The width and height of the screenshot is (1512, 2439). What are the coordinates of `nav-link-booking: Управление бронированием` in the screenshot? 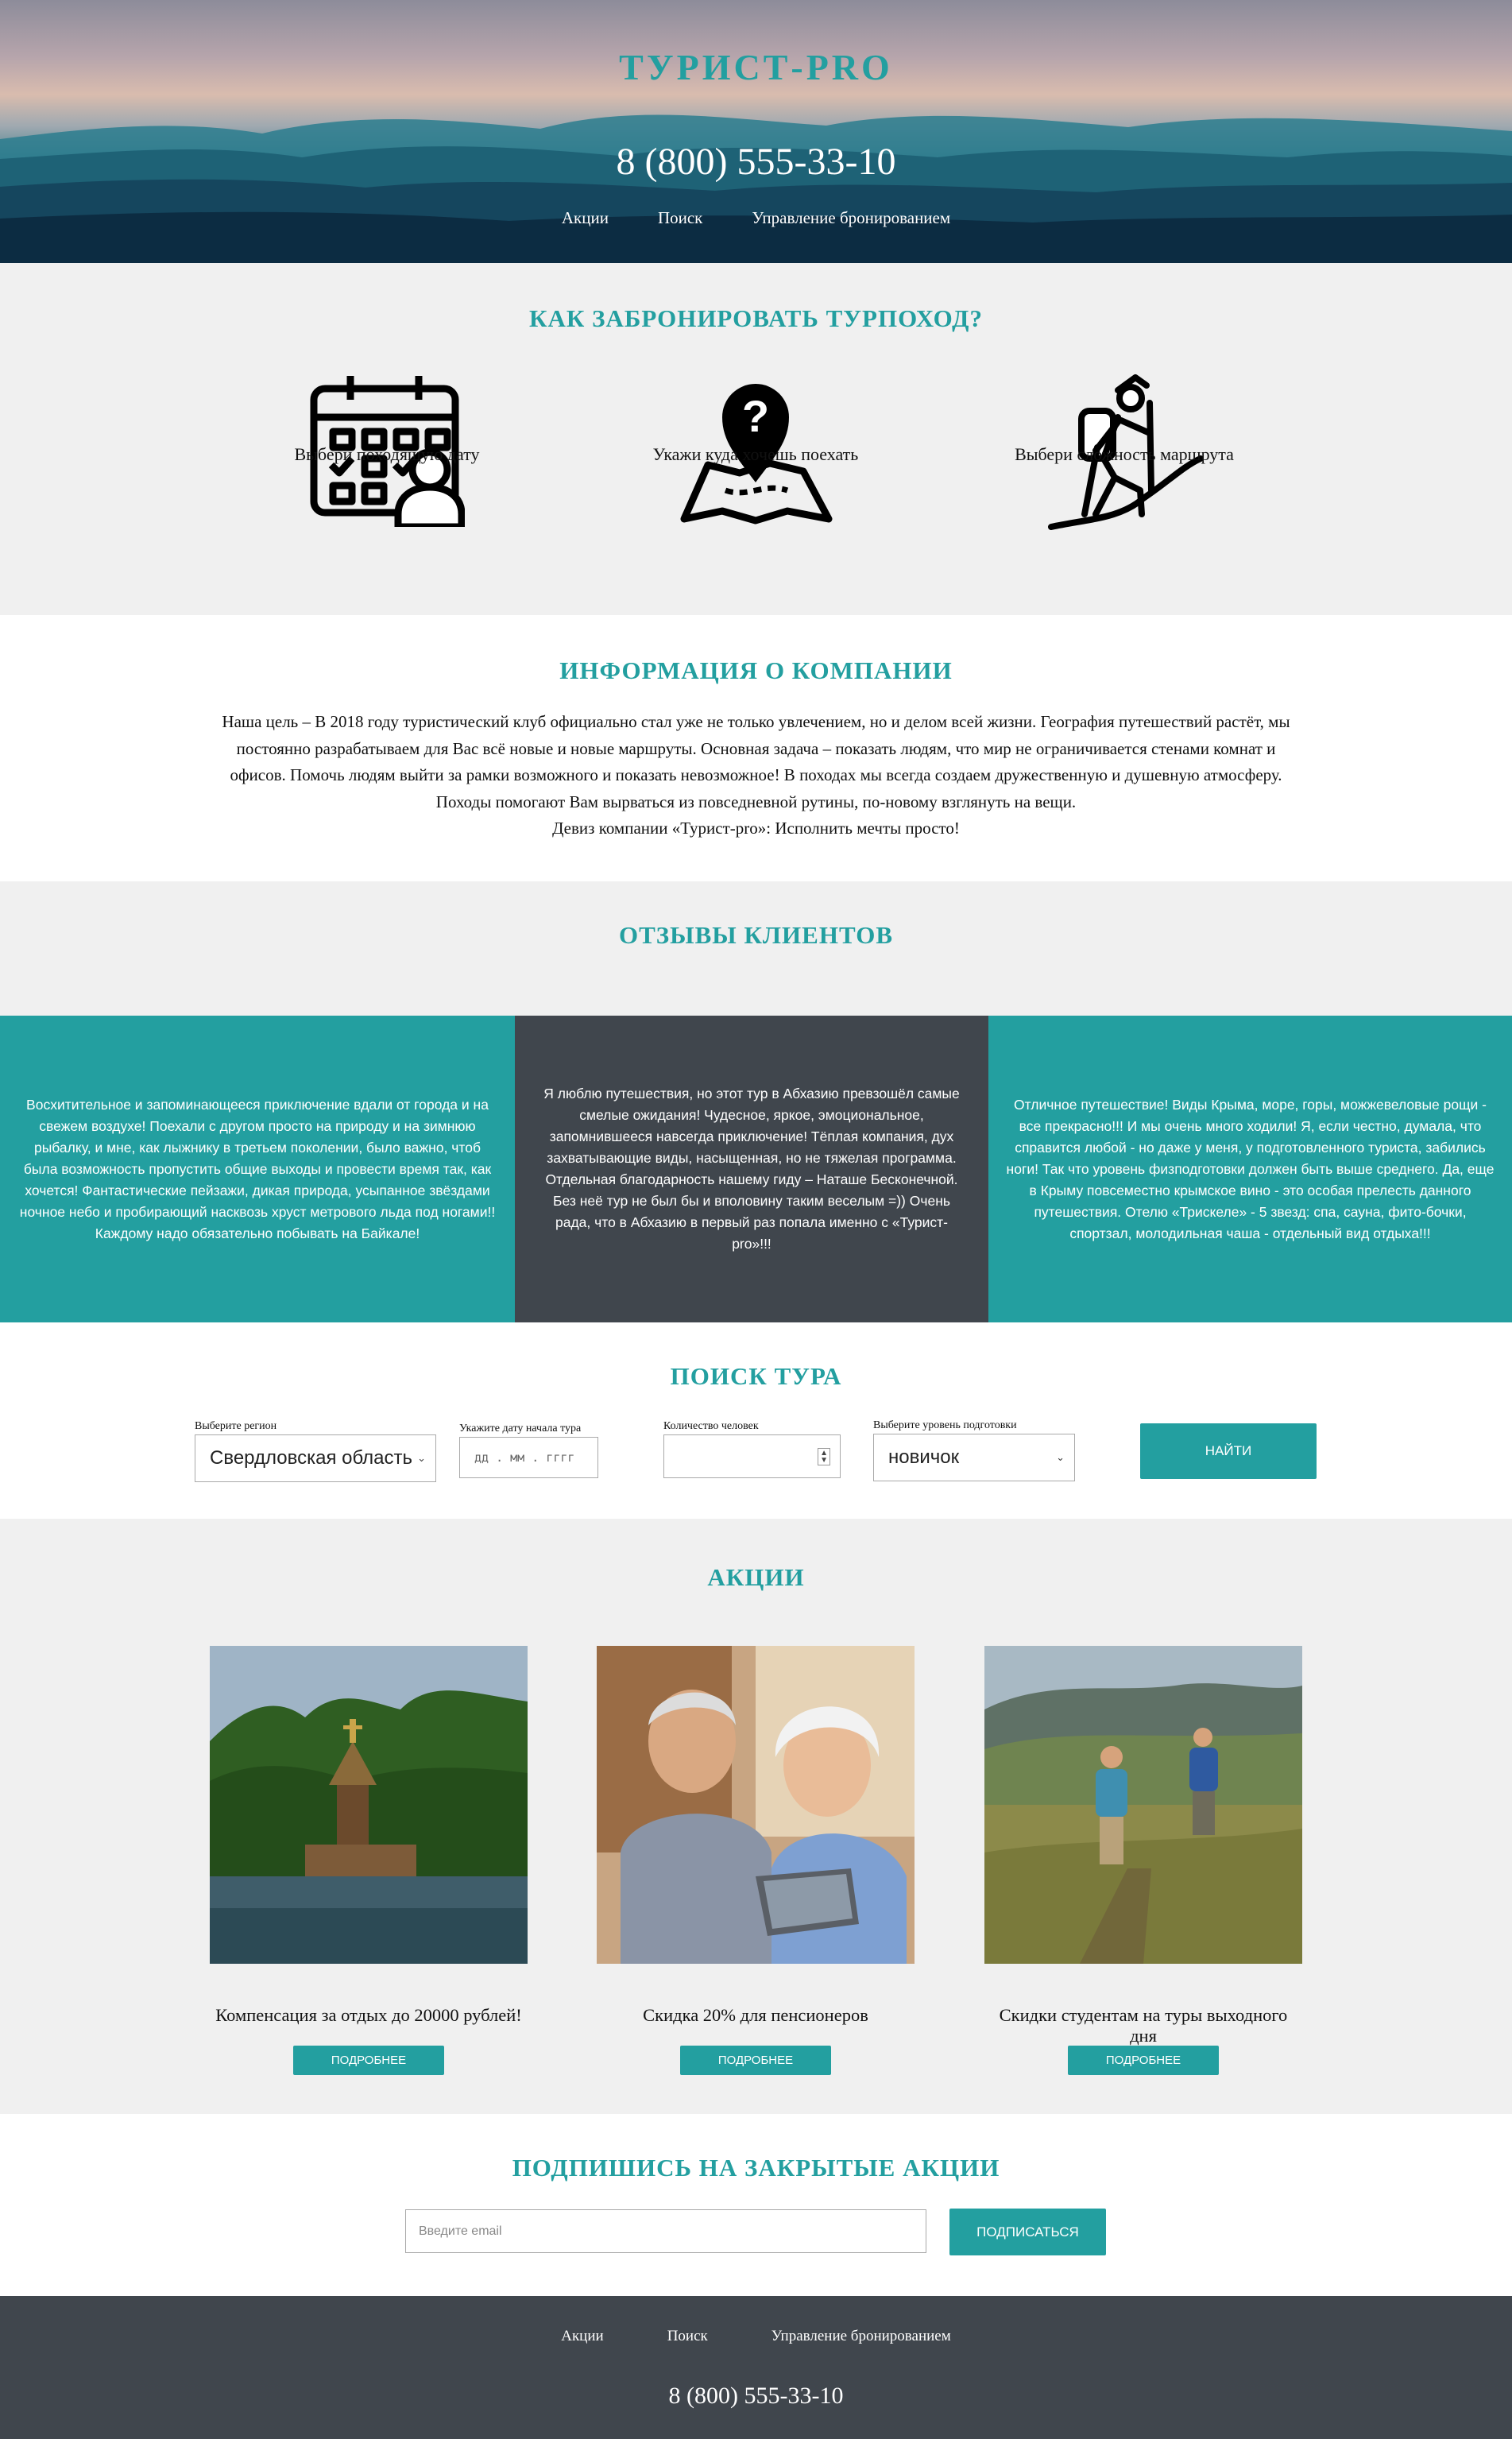 It's located at (851, 218).